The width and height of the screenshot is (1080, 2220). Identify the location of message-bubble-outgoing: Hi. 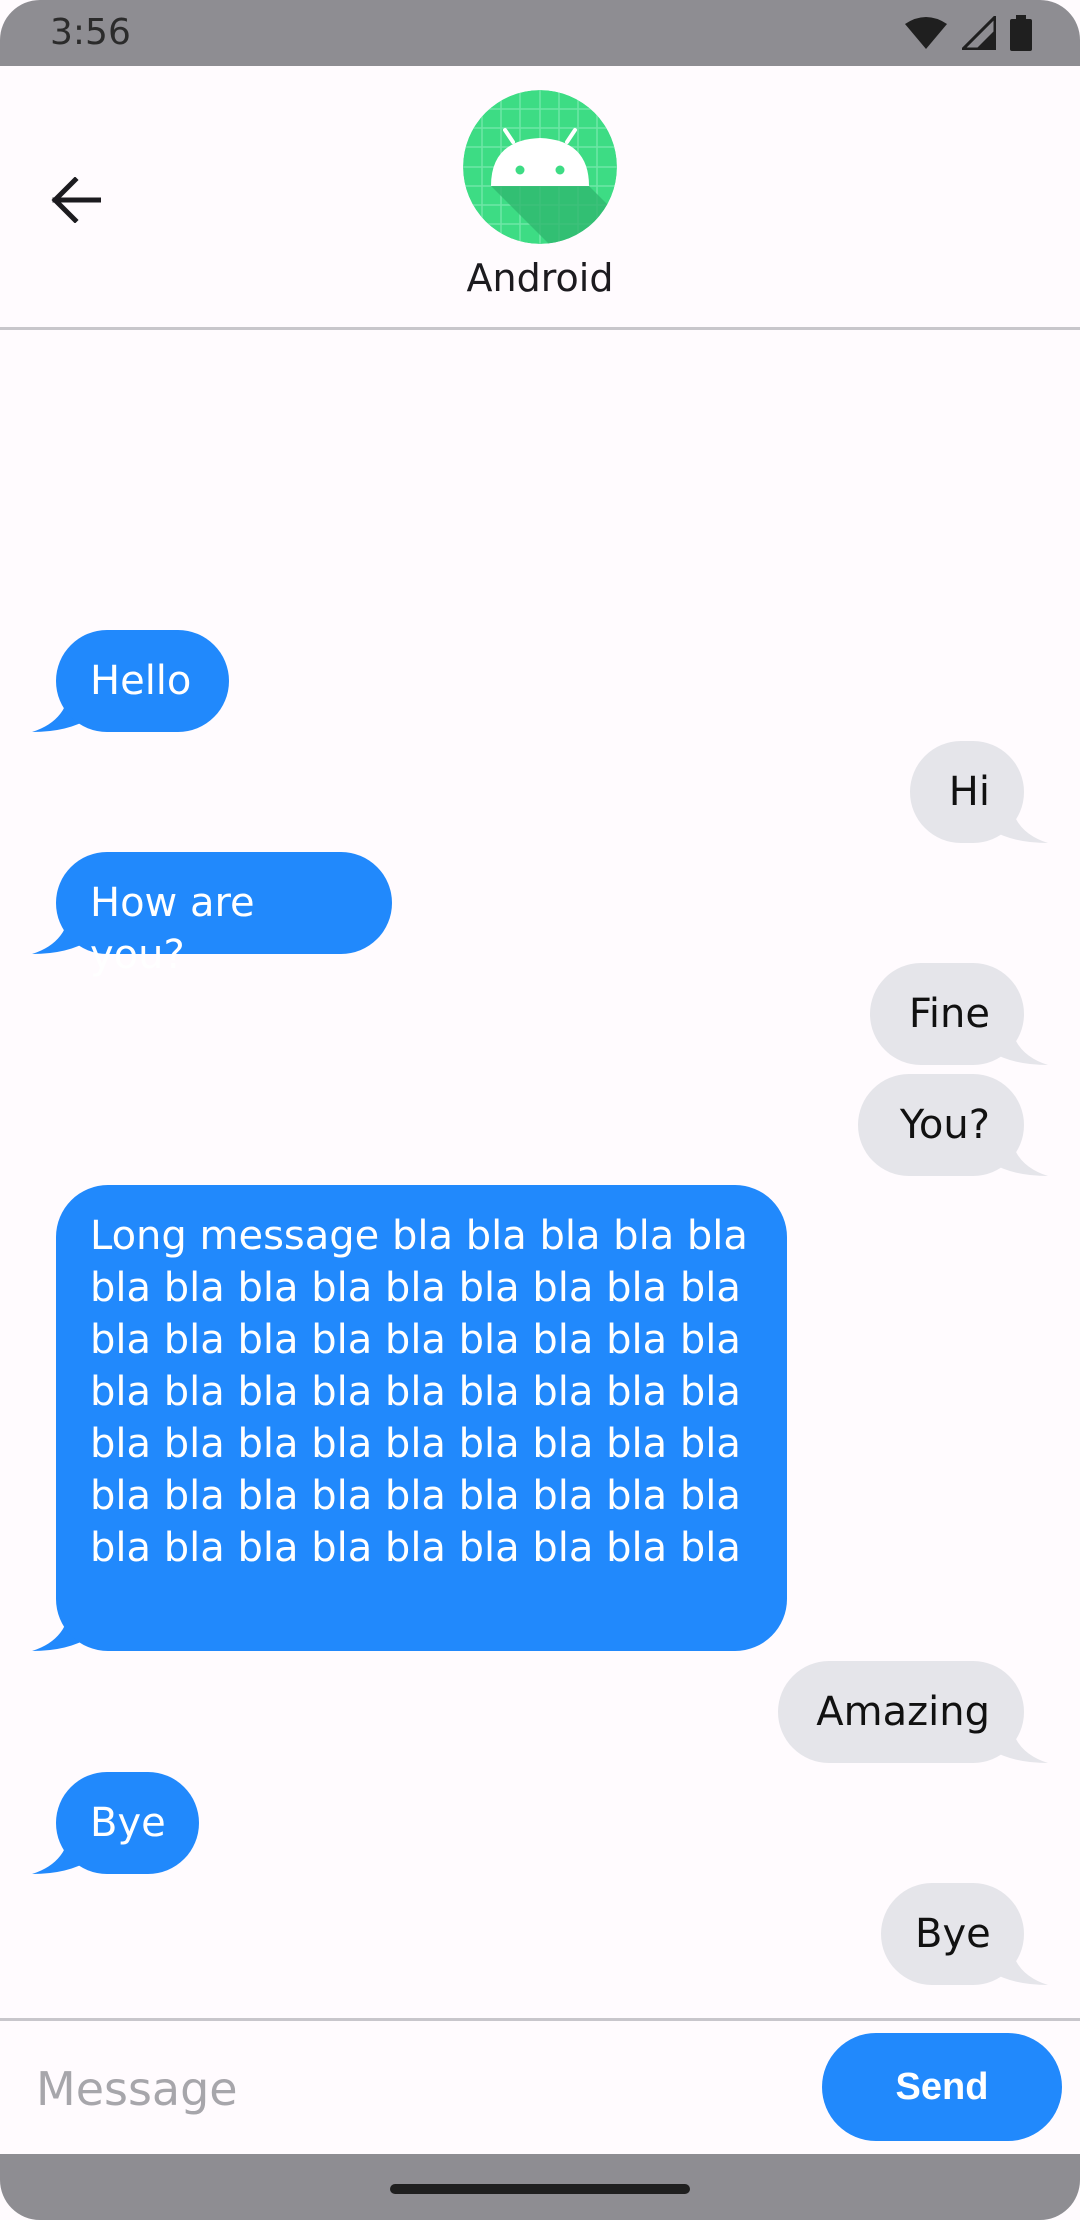
(967, 792).